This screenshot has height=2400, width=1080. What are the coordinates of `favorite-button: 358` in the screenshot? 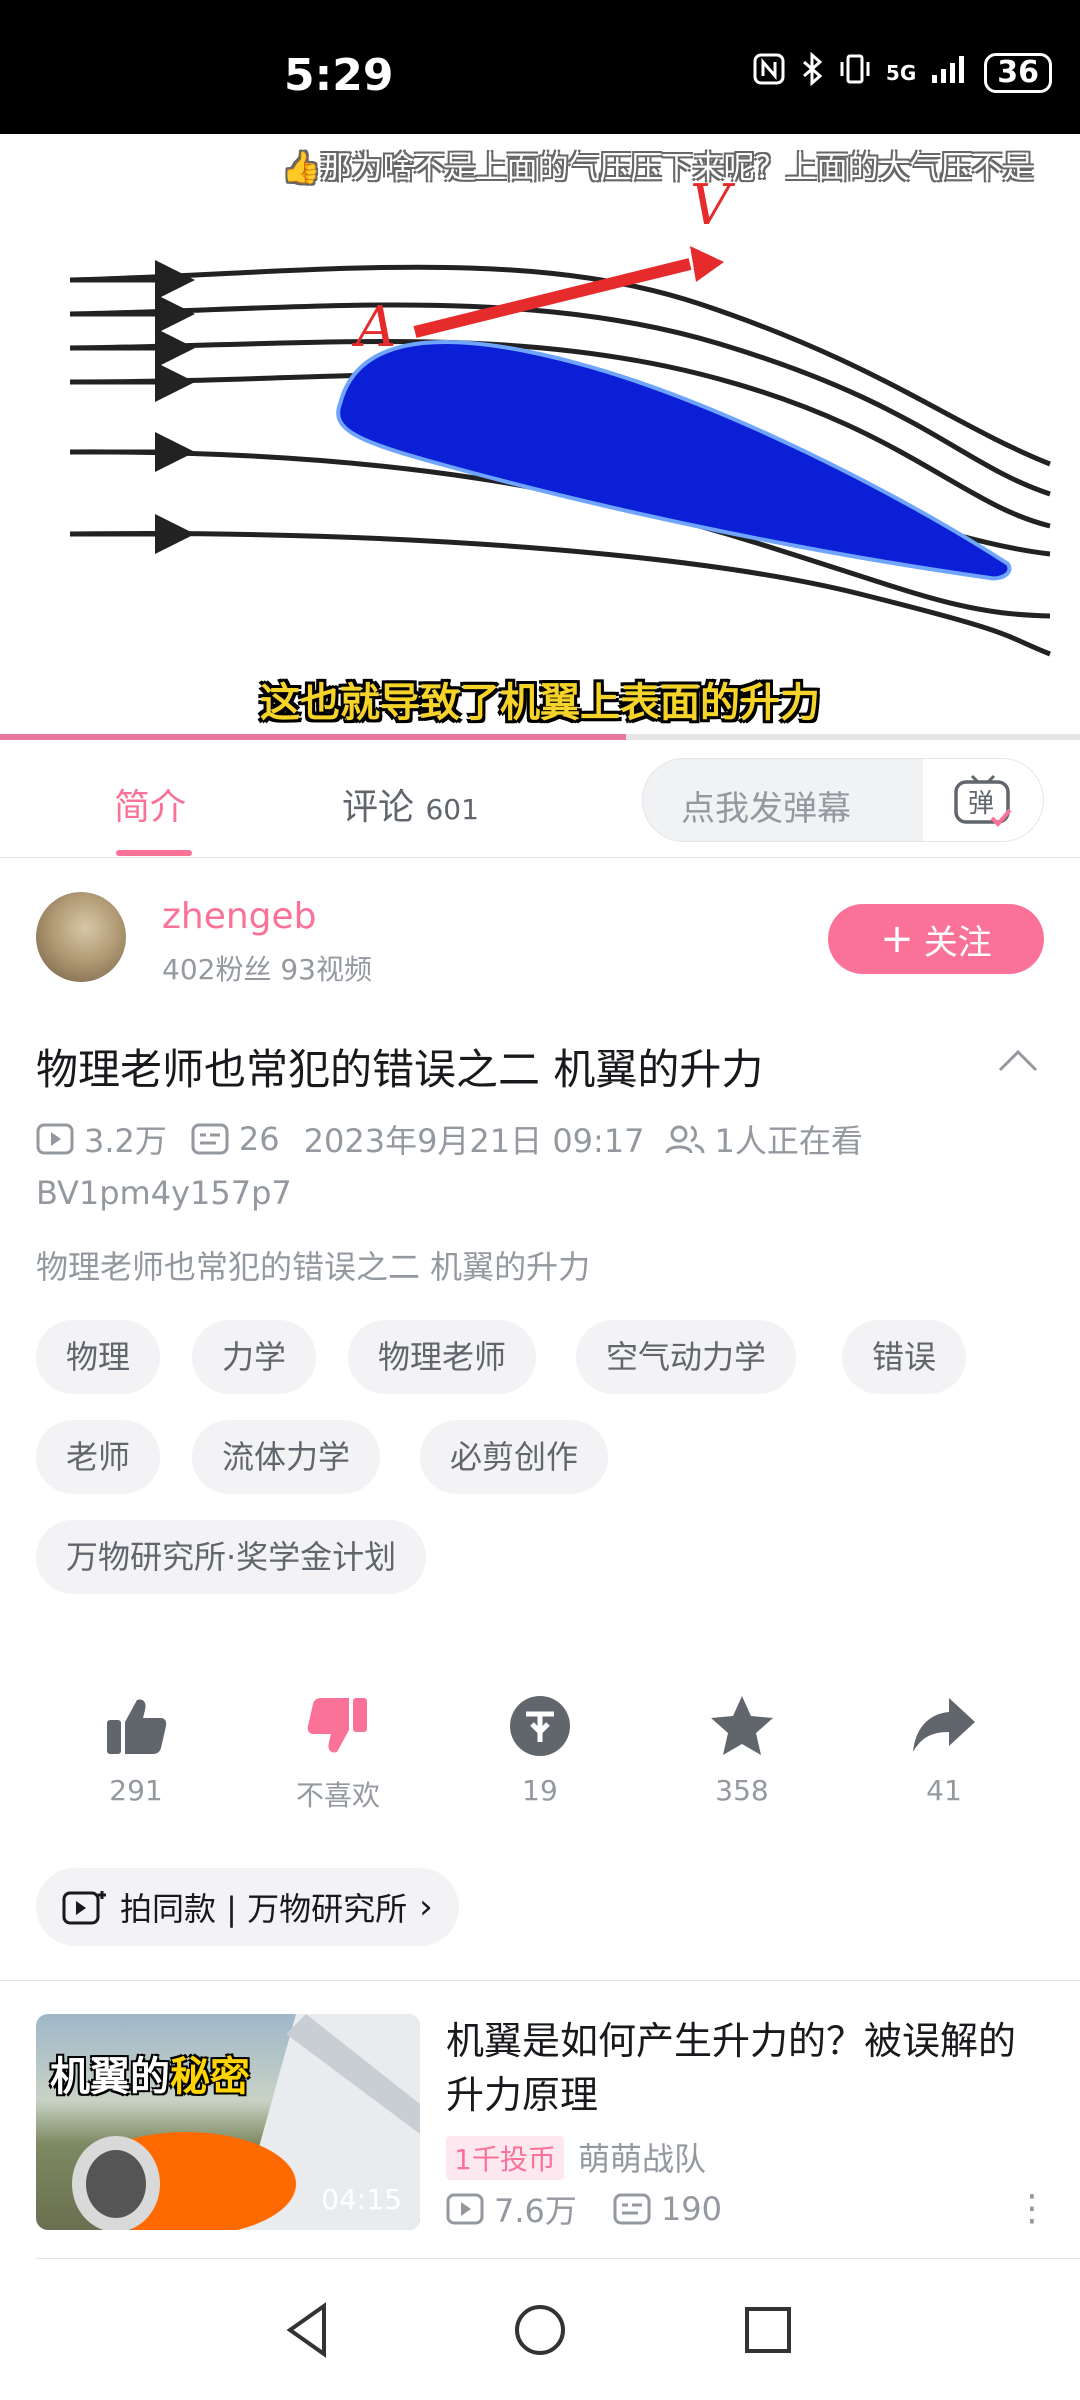 It's located at (742, 1750).